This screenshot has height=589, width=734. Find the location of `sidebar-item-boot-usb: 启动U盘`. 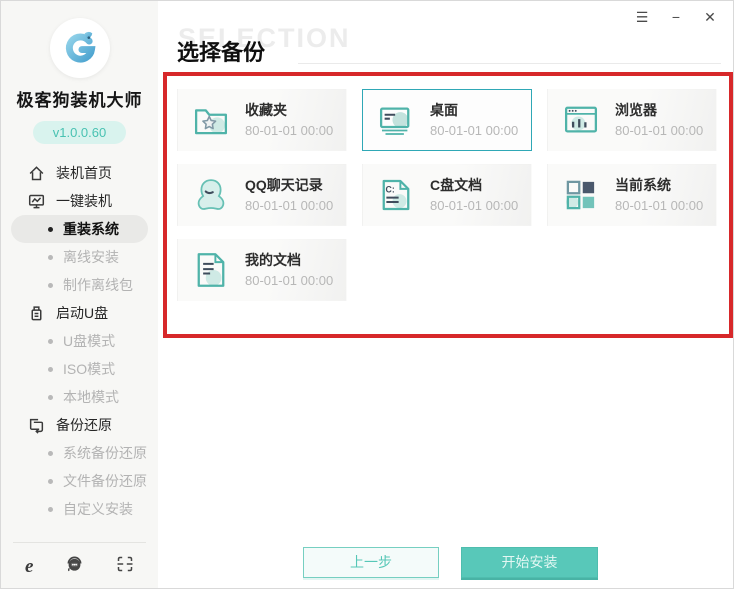

sidebar-item-boot-usb: 启动U盘 is located at coordinates (79, 313).